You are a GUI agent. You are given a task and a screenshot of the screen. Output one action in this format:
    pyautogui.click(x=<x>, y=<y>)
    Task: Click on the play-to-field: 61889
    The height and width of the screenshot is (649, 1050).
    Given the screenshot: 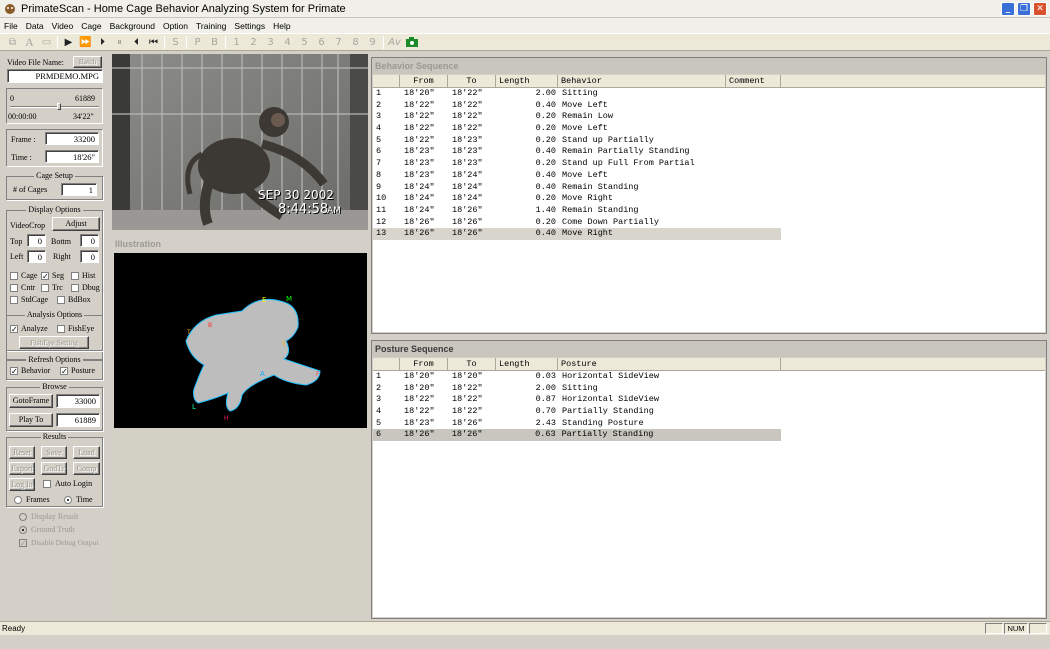 What is the action you would take?
    pyautogui.click(x=78, y=420)
    